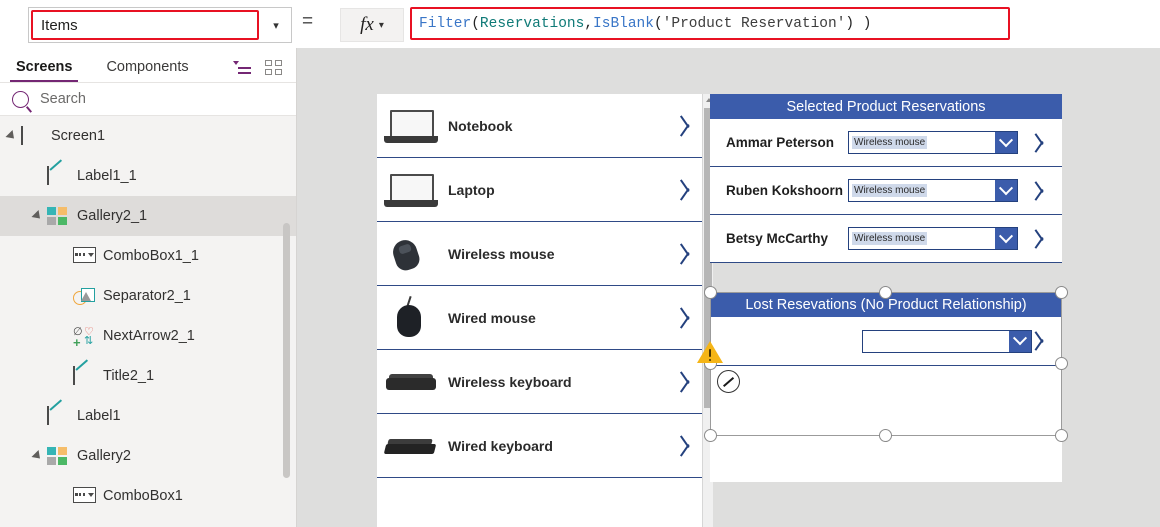 The width and height of the screenshot is (1160, 527). I want to click on combobox-lost, so click(947, 341).